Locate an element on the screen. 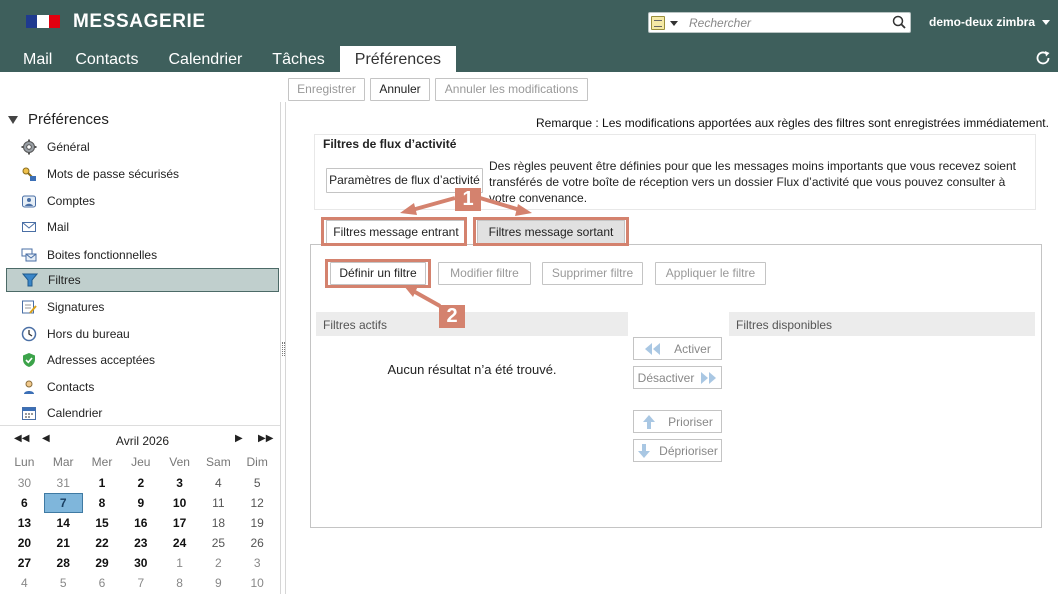 The width and height of the screenshot is (1058, 594). calendar-day: 15 is located at coordinates (102, 523).